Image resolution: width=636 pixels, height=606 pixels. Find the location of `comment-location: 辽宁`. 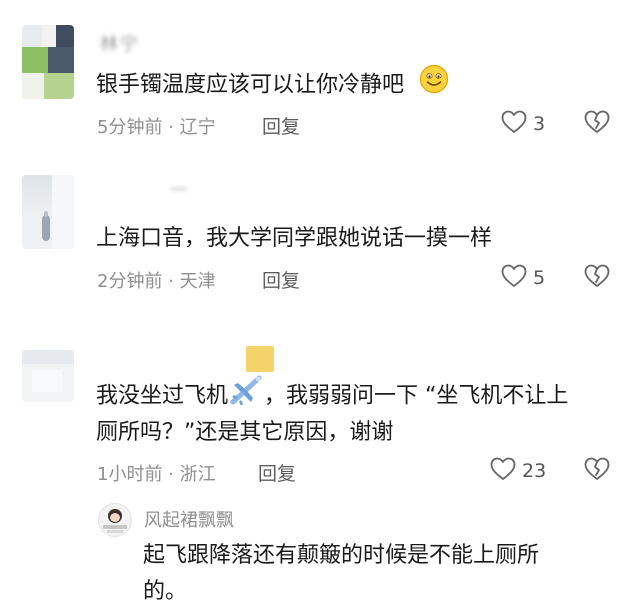

comment-location: 辽宁 is located at coordinates (197, 127).